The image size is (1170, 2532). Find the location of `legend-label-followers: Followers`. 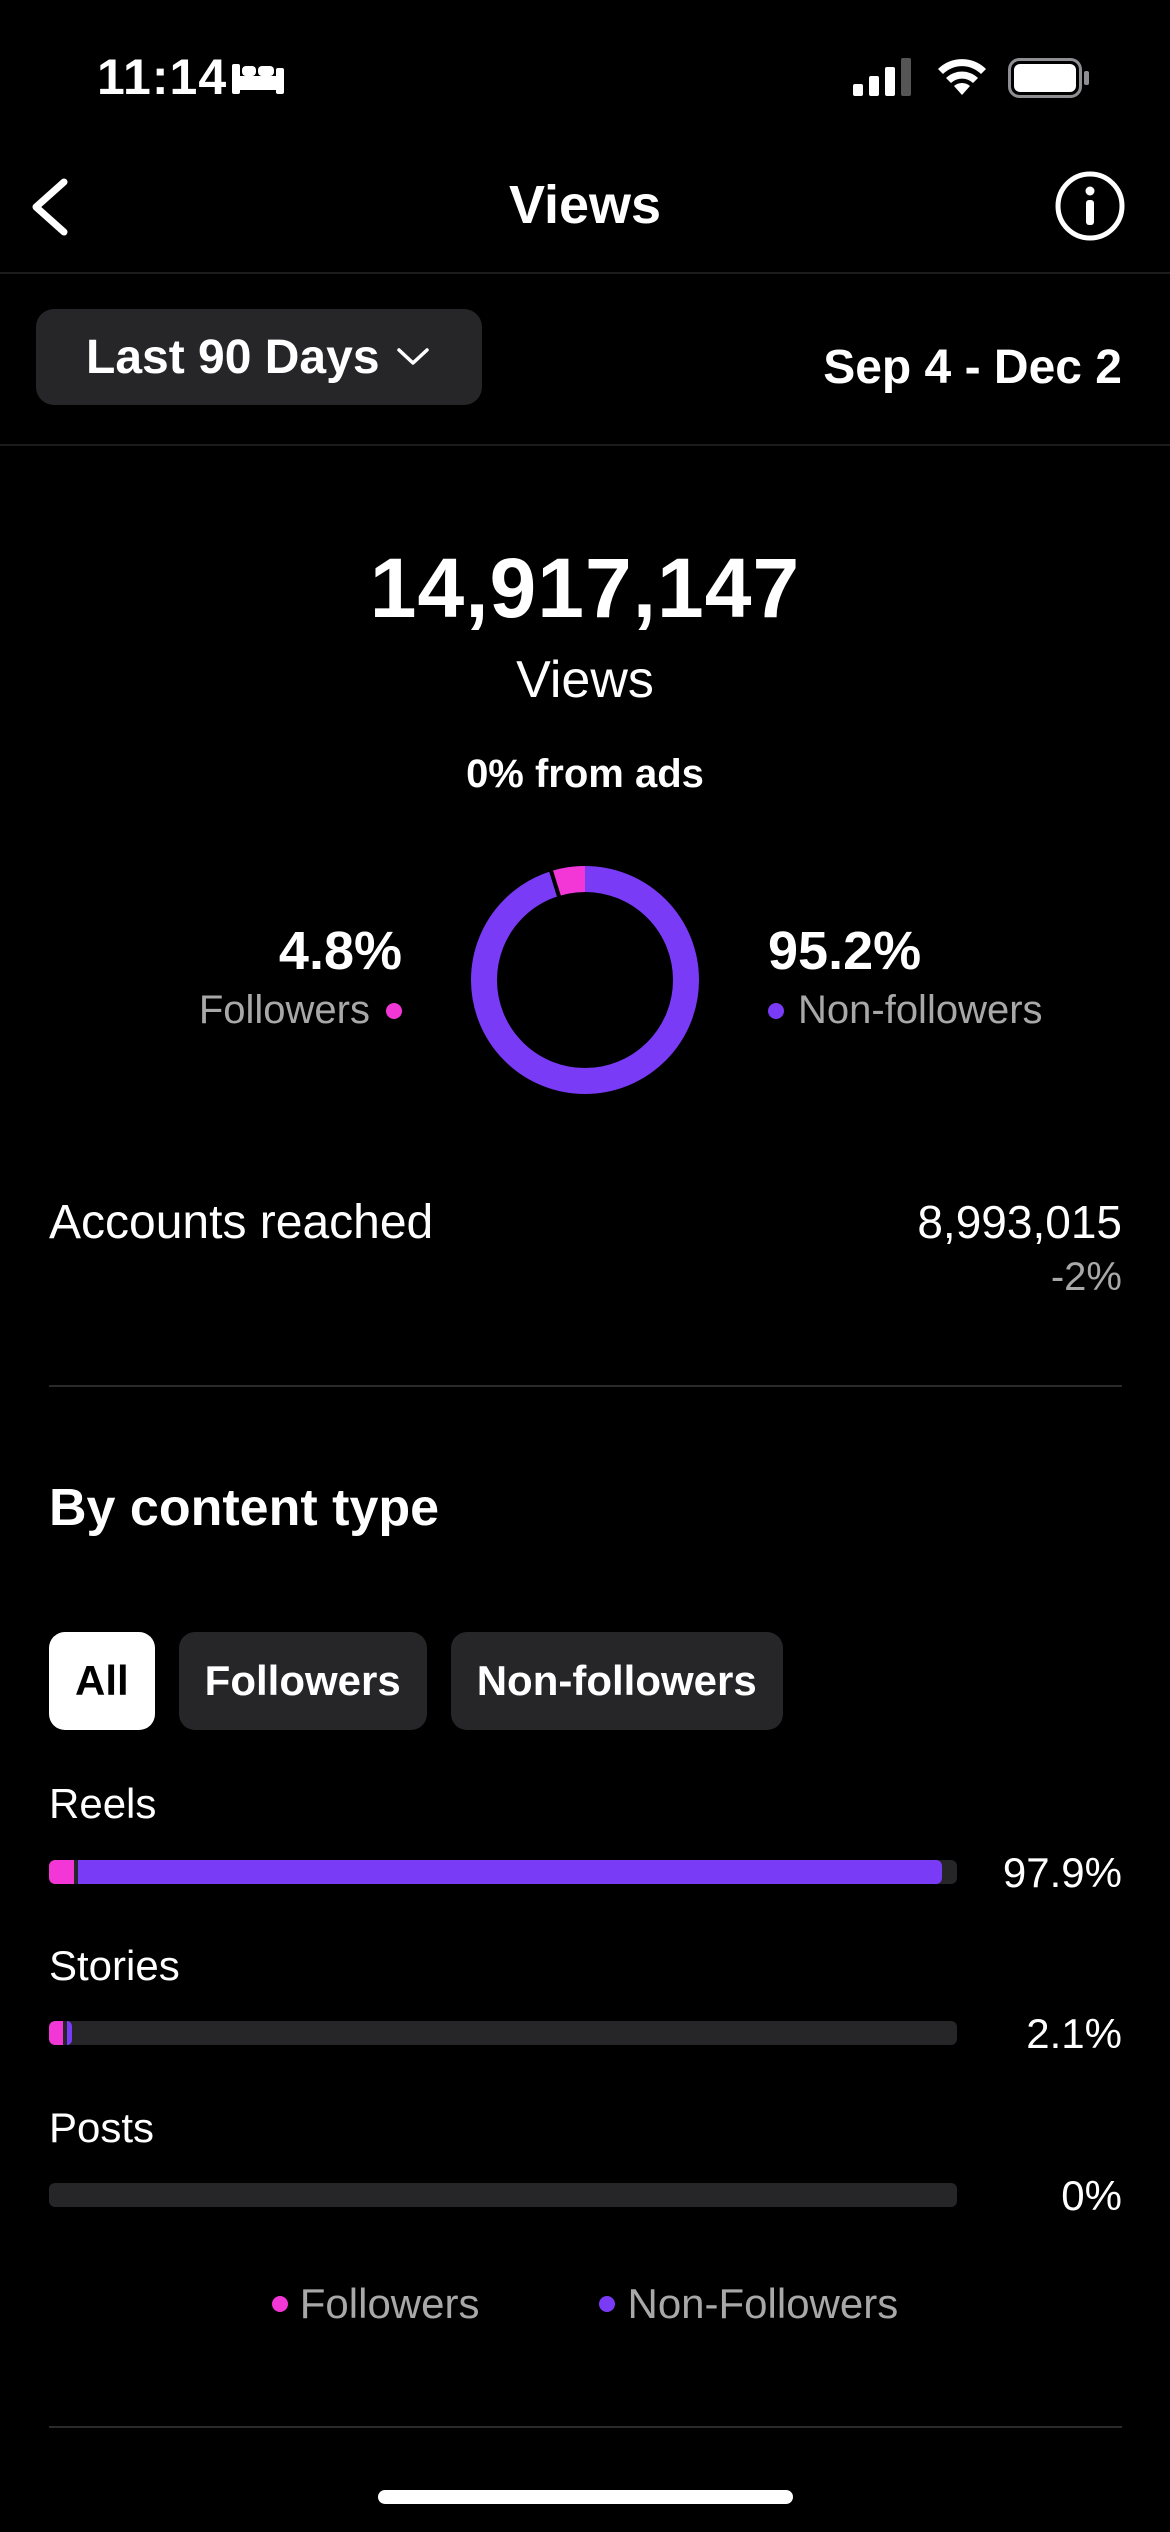

legend-label-followers: Followers is located at coordinates (389, 2303).